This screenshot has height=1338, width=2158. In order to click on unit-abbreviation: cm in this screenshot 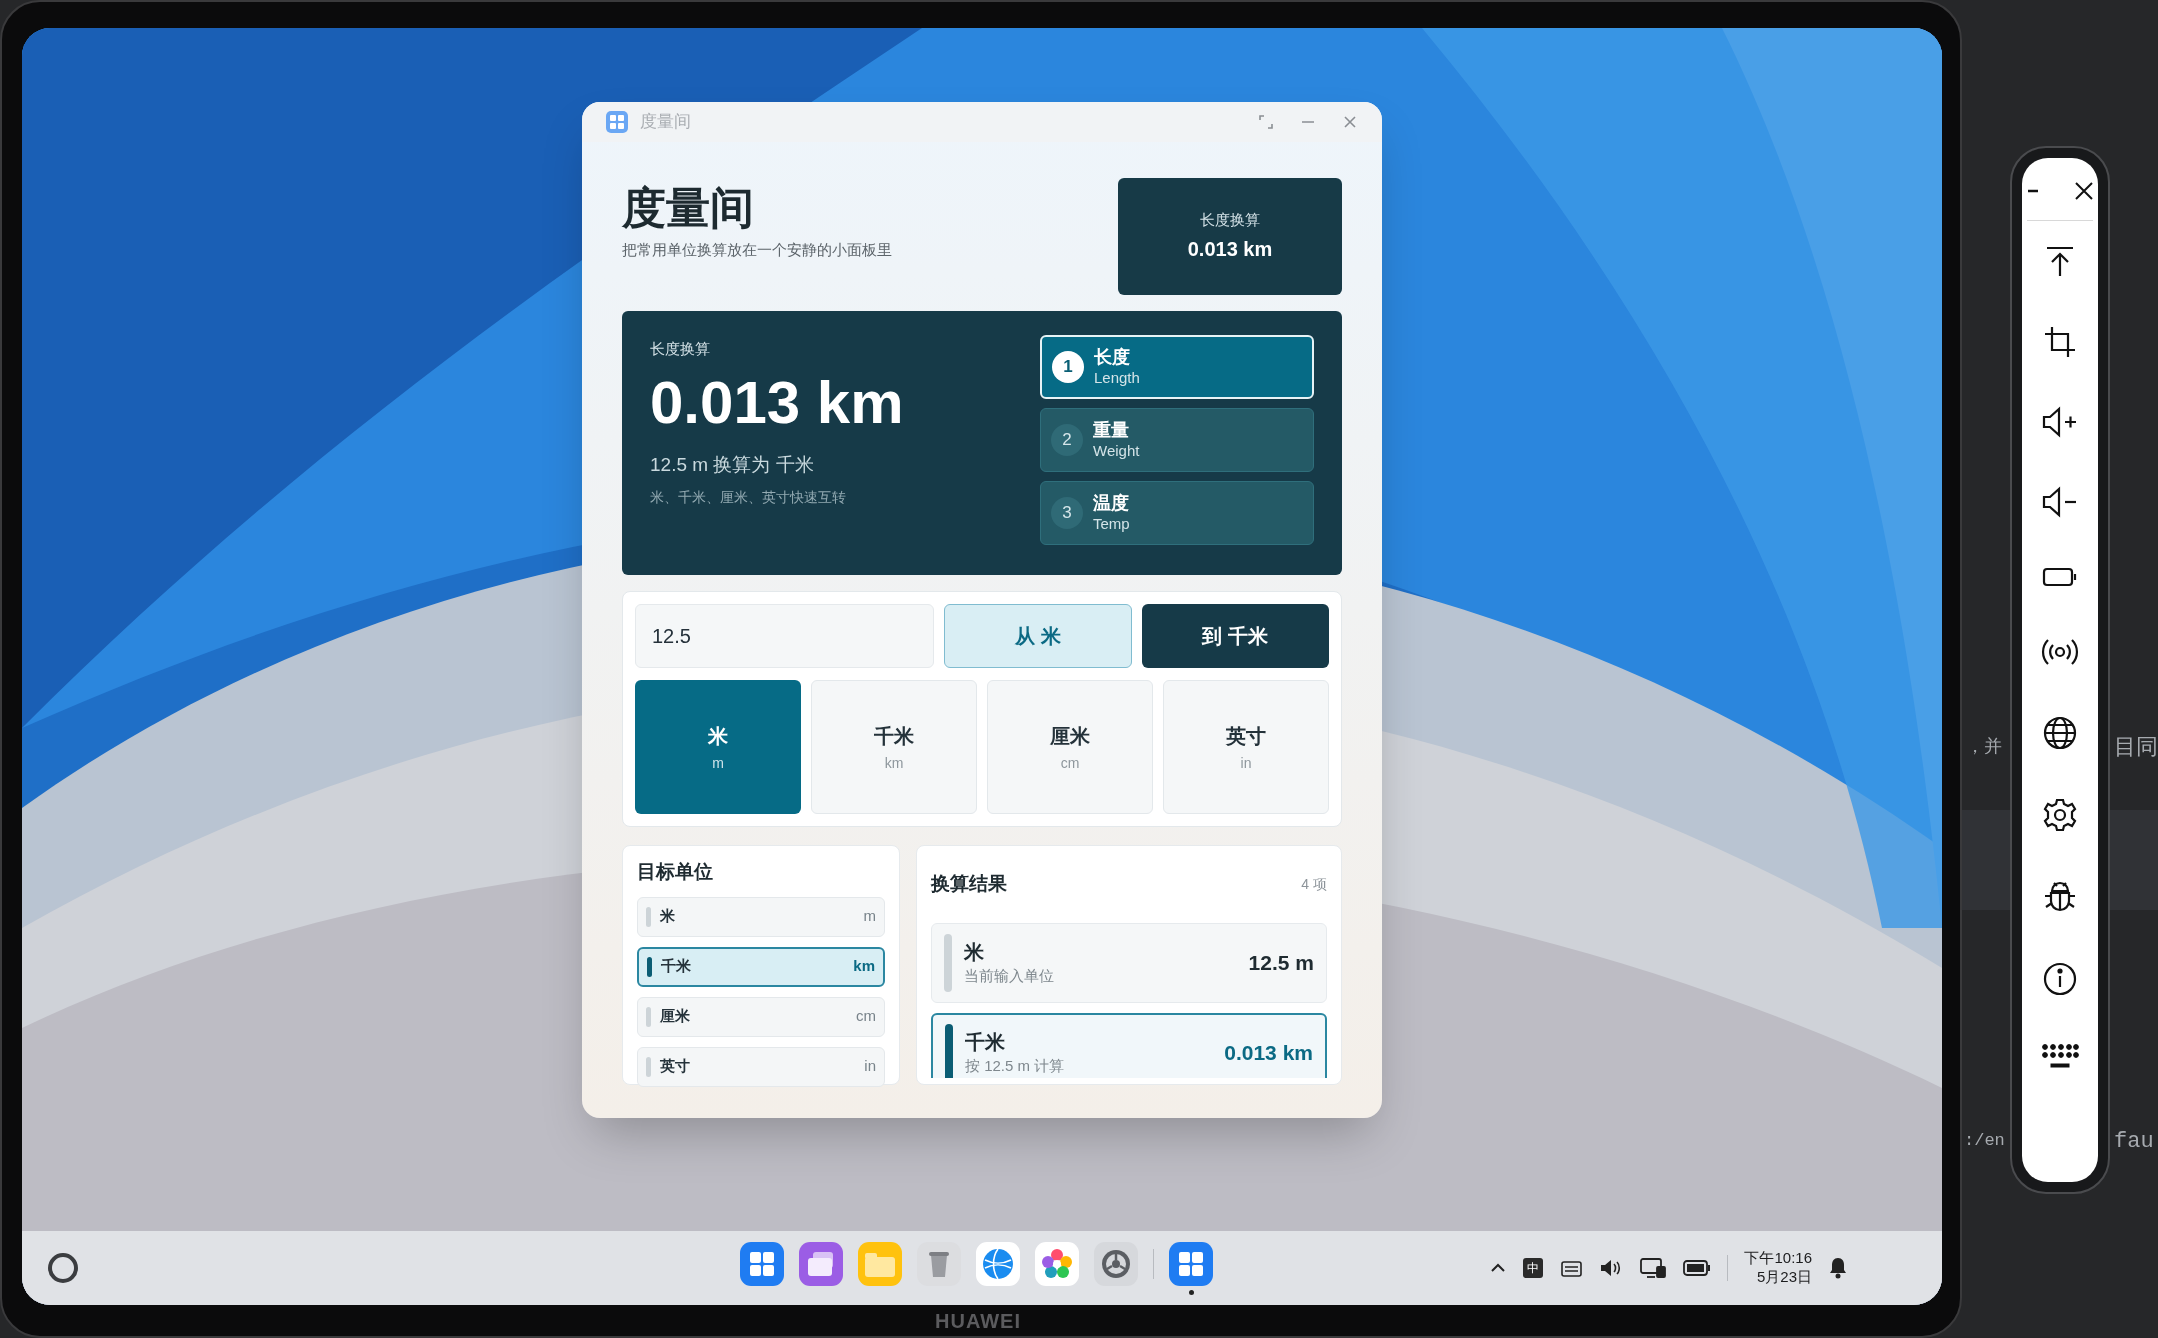, I will do `click(1070, 763)`.